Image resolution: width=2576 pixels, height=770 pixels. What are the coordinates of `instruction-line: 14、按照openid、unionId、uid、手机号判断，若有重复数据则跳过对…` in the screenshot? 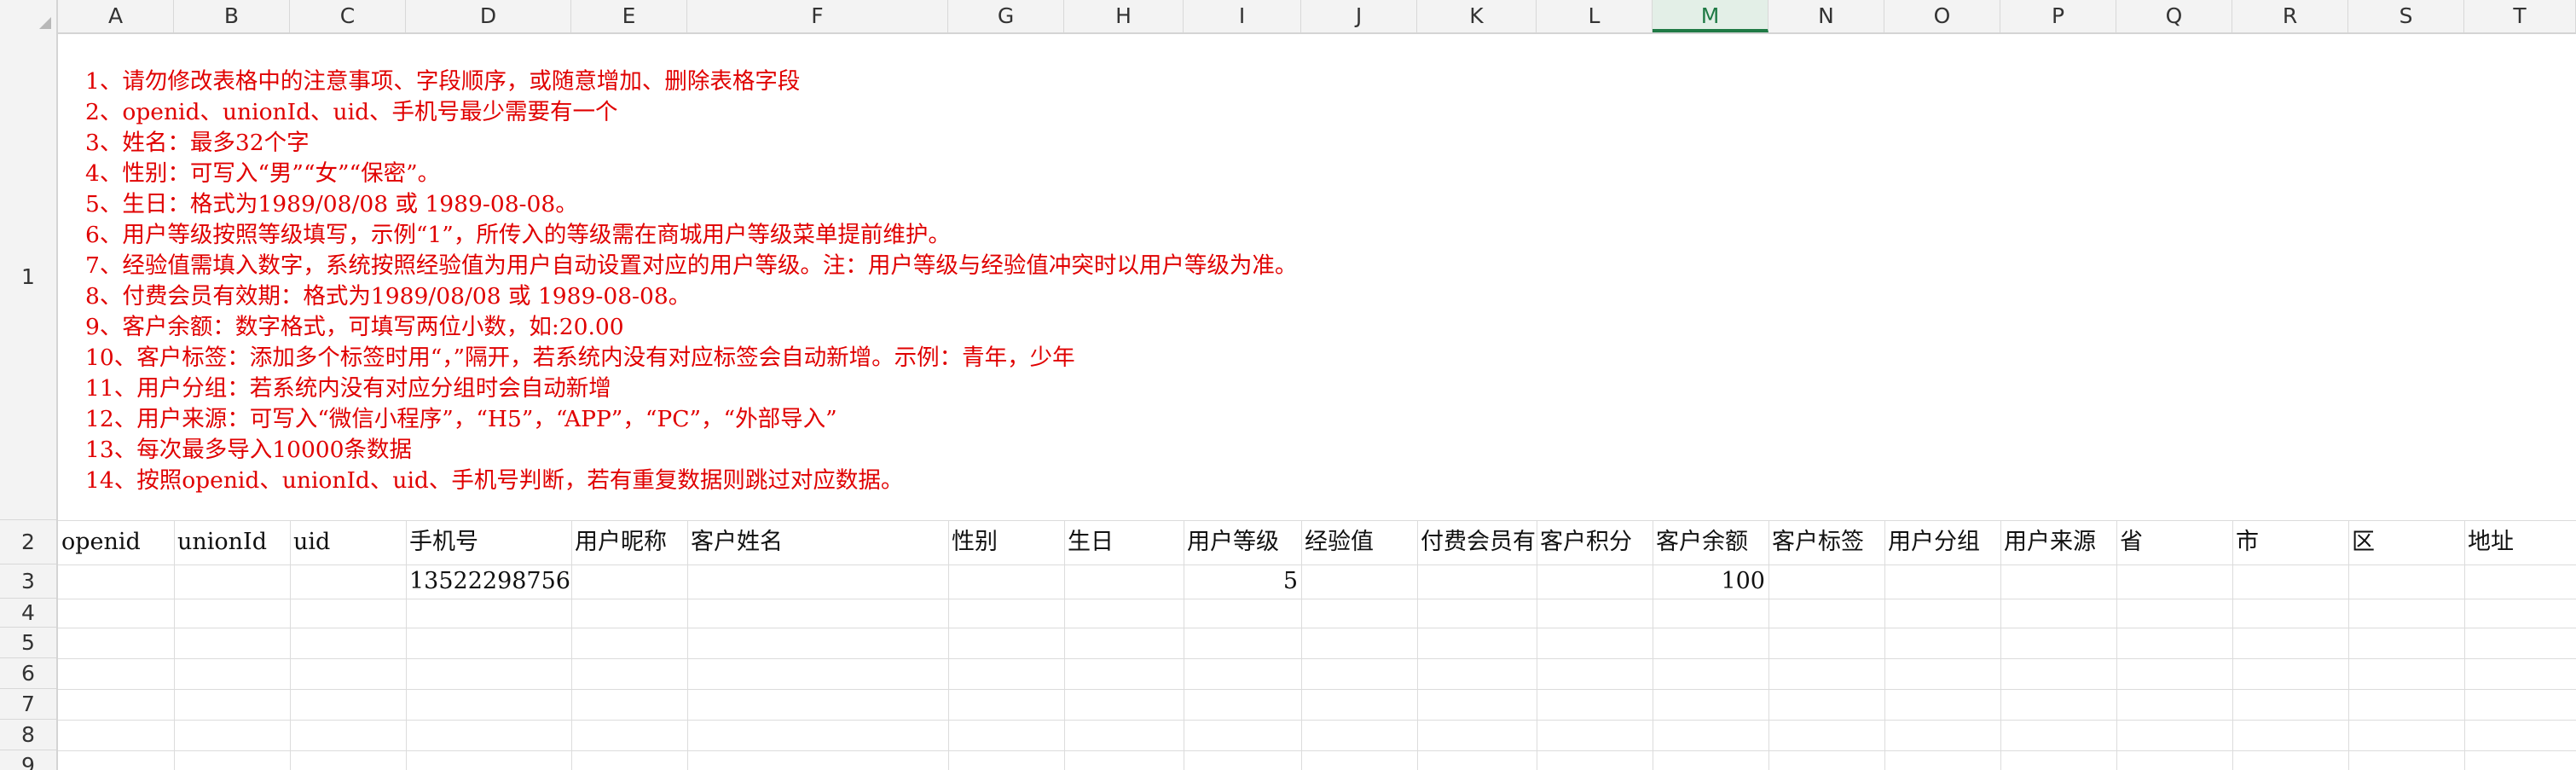 It's located at (494, 480).